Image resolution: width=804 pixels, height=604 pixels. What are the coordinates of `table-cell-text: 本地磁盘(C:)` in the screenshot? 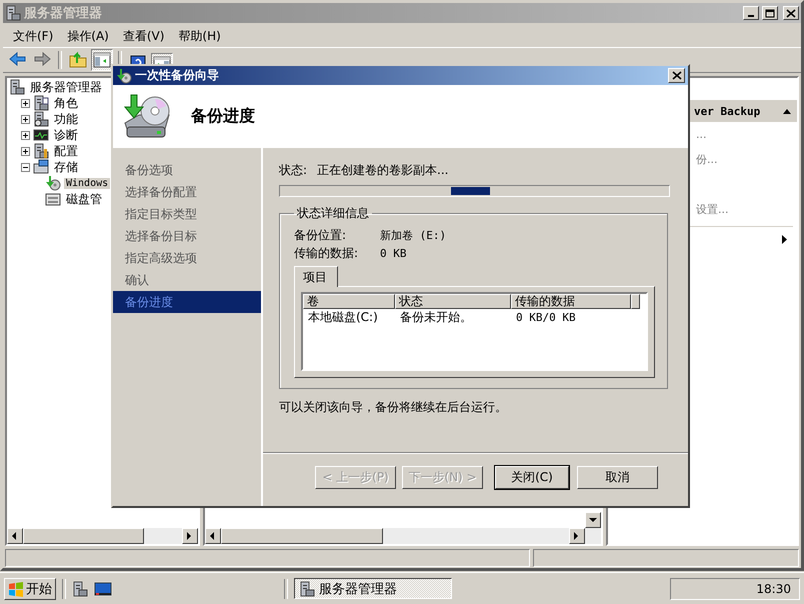 It's located at (343, 317).